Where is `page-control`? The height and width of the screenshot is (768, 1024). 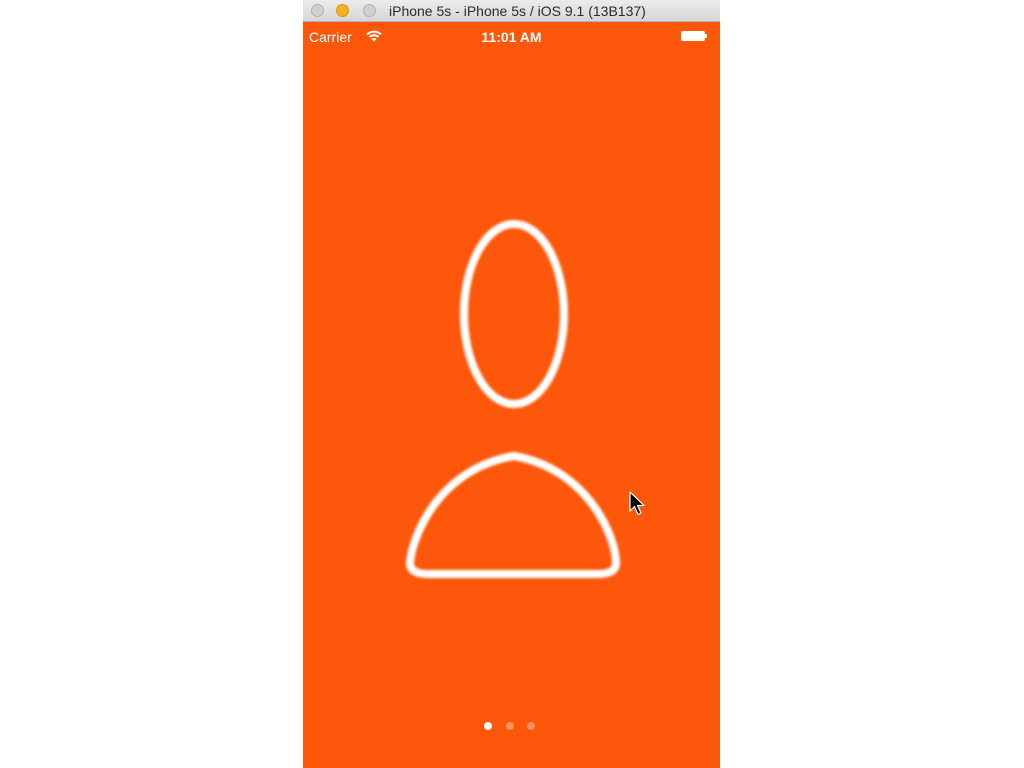
page-control is located at coordinates (511, 727).